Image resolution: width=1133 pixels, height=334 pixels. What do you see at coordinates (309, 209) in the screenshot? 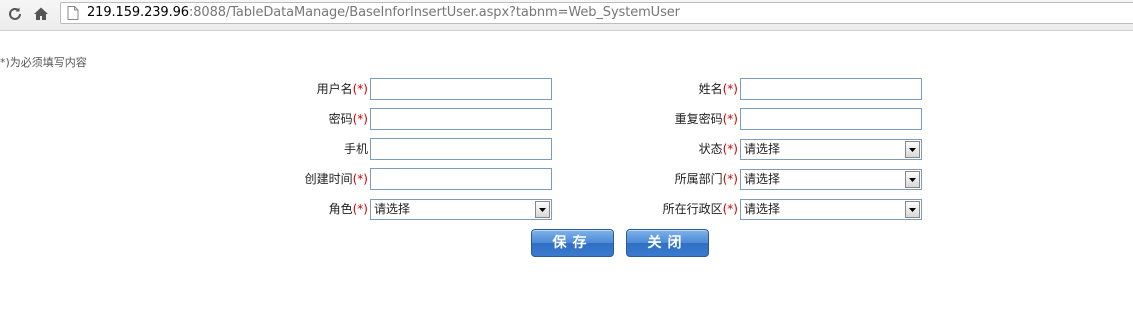
I see `role-label: 角色(*)` at bounding box center [309, 209].